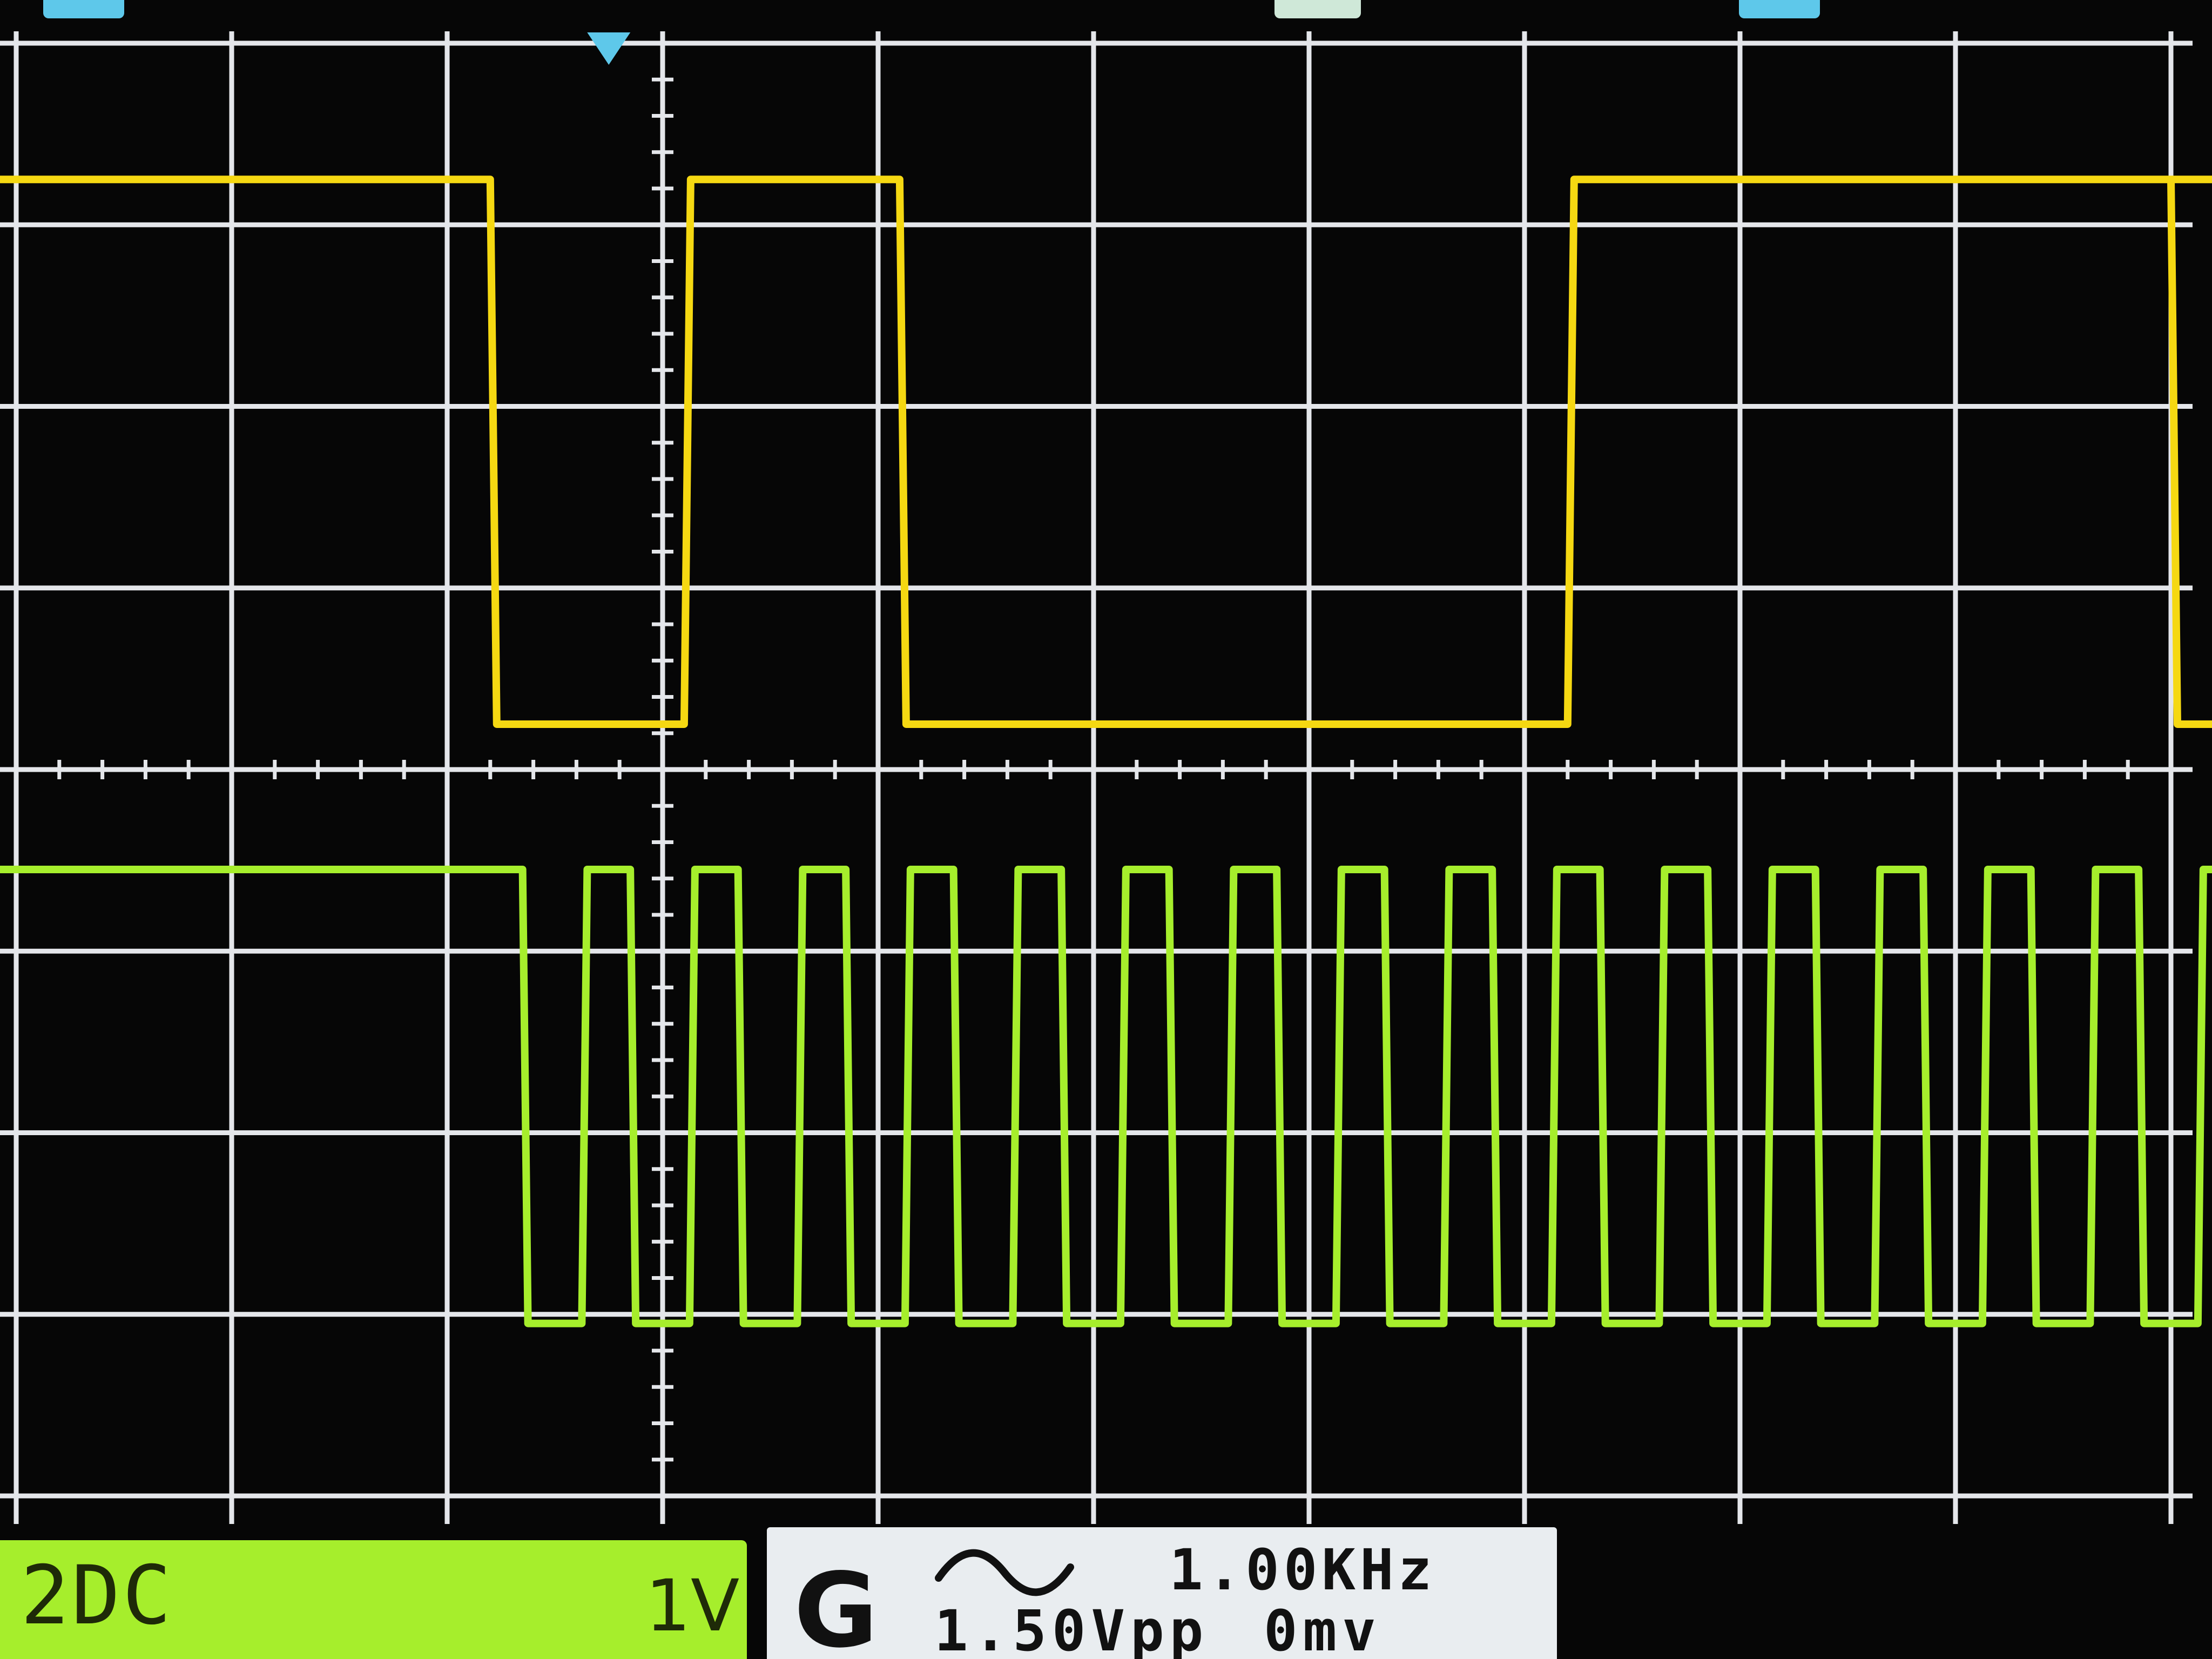 This screenshot has height=1659, width=2212. What do you see at coordinates (609, 48) in the screenshot?
I see `trigger-position-marker` at bounding box center [609, 48].